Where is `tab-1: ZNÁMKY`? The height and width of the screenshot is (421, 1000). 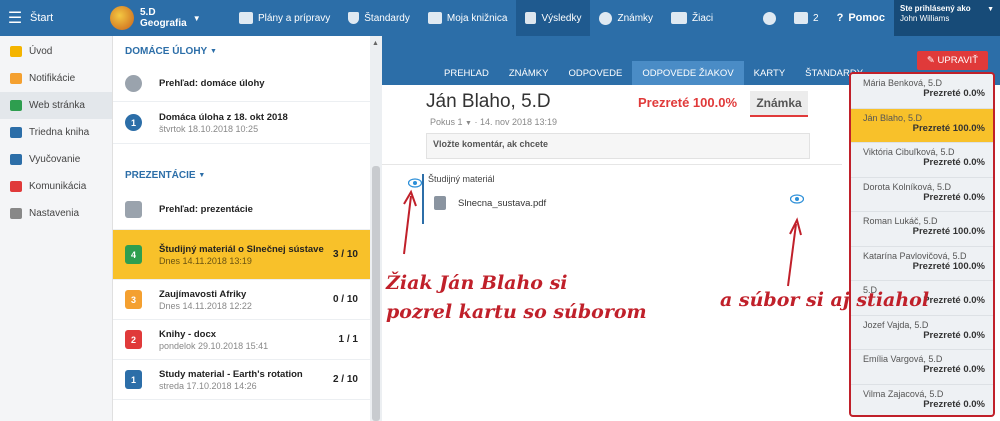
tab-1: ZNÁMKY is located at coordinates (529, 73).